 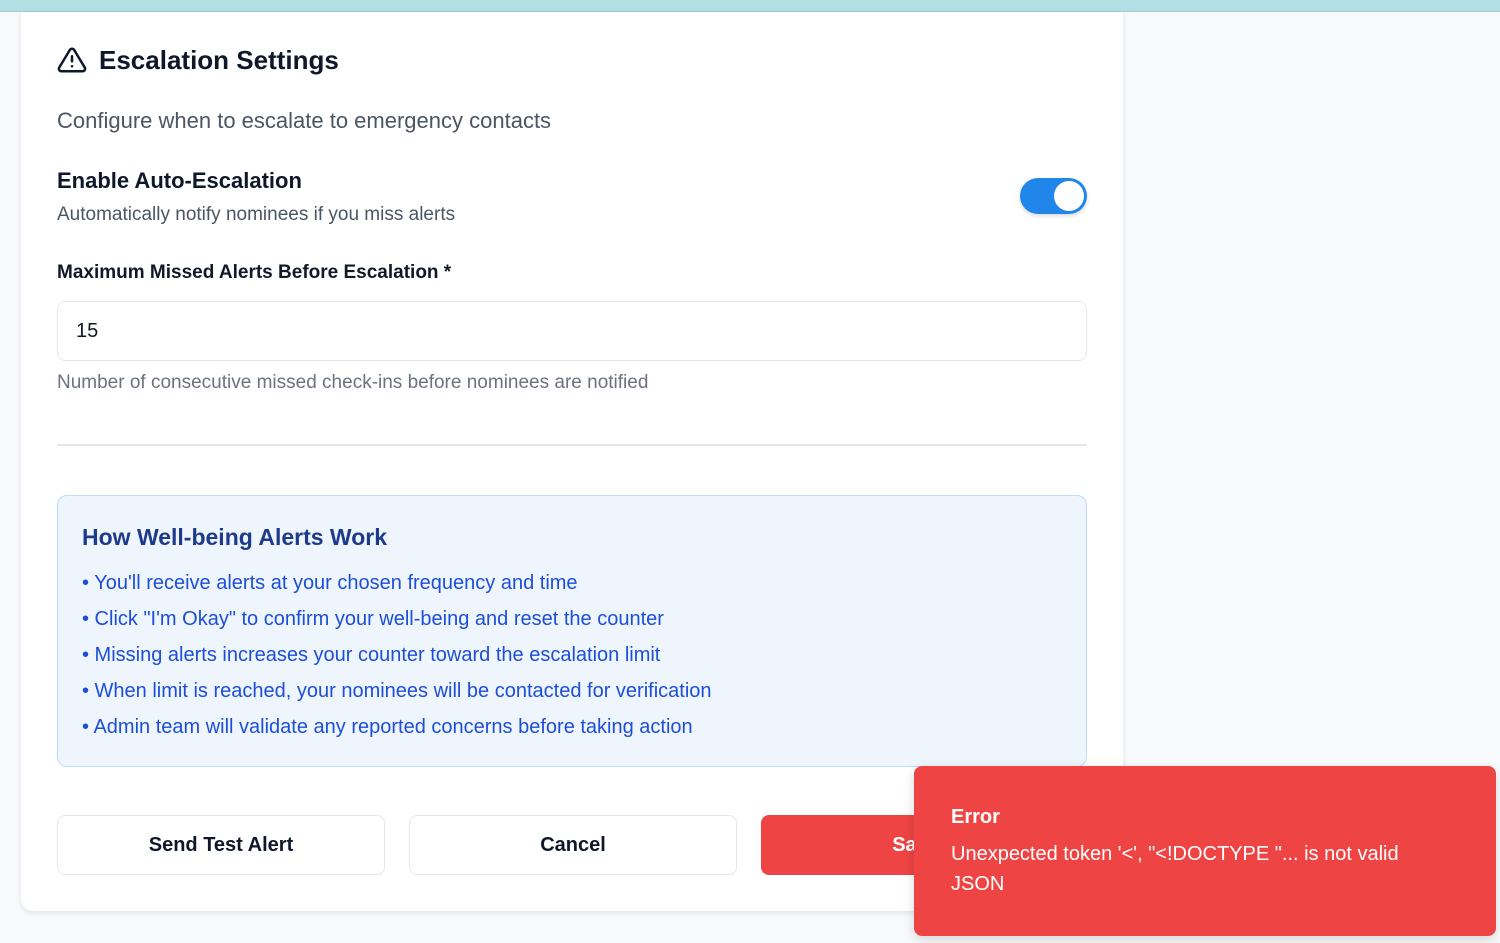 I want to click on max-missed-input, so click(x=572, y=331).